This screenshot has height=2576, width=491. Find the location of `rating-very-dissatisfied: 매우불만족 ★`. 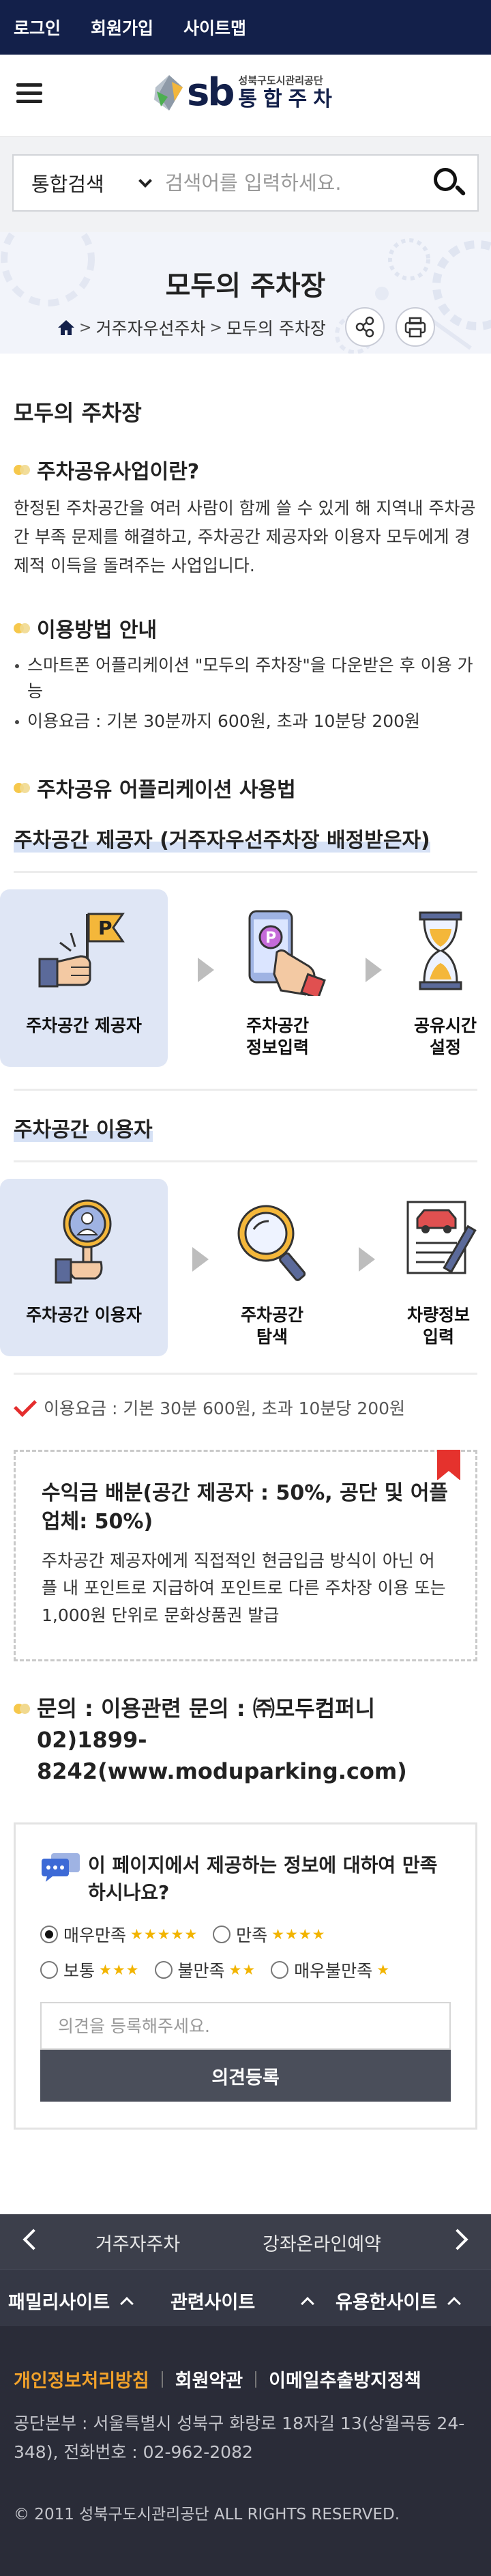

rating-very-dissatisfied: 매우불만족 ★ is located at coordinates (330, 1970).